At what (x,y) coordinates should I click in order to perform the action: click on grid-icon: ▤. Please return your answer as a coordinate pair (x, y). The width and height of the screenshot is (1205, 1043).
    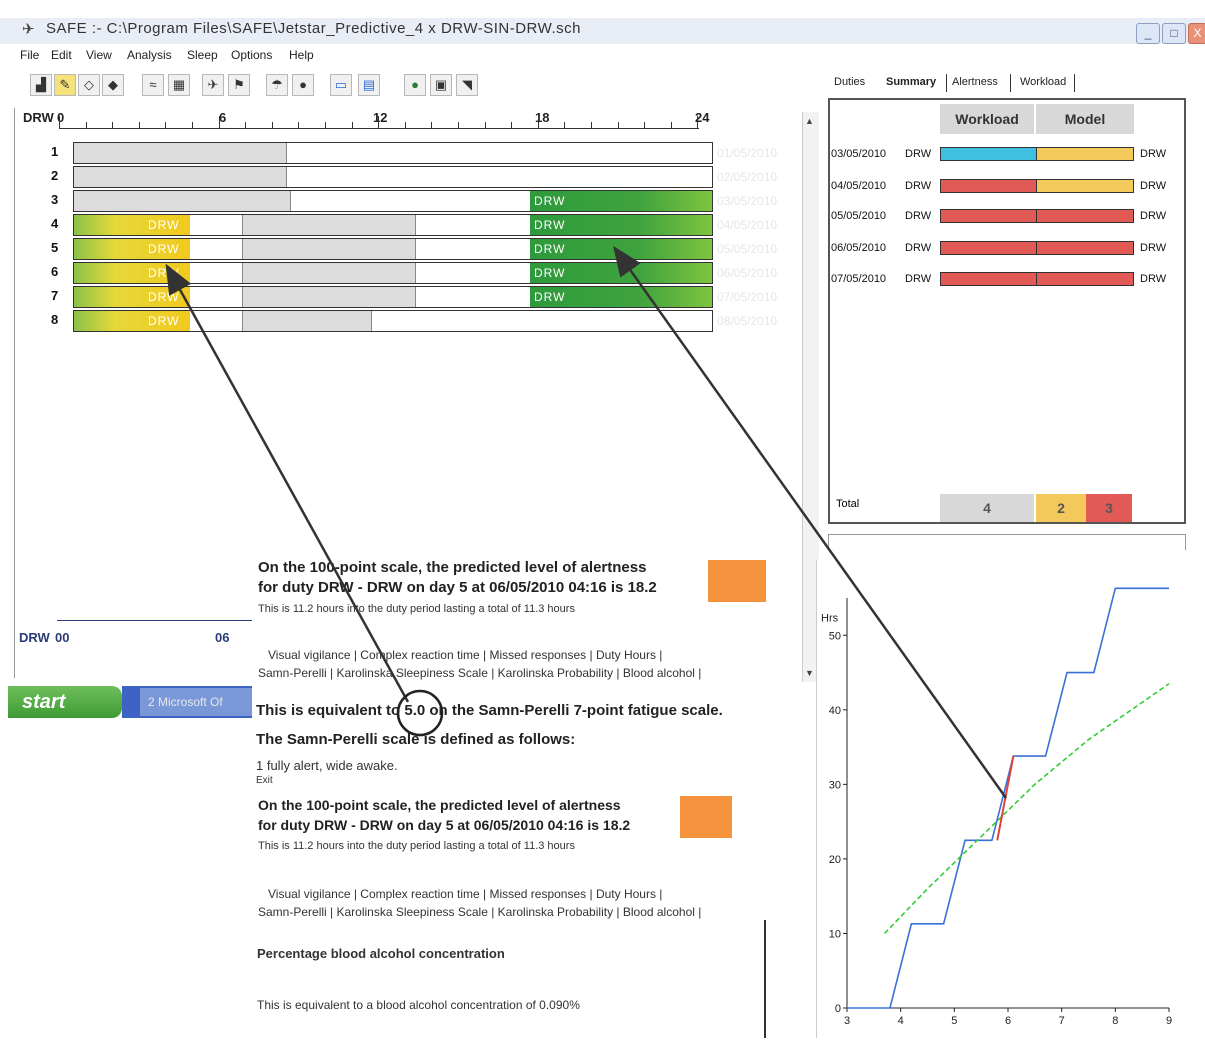
    Looking at the image, I should click on (369, 85).